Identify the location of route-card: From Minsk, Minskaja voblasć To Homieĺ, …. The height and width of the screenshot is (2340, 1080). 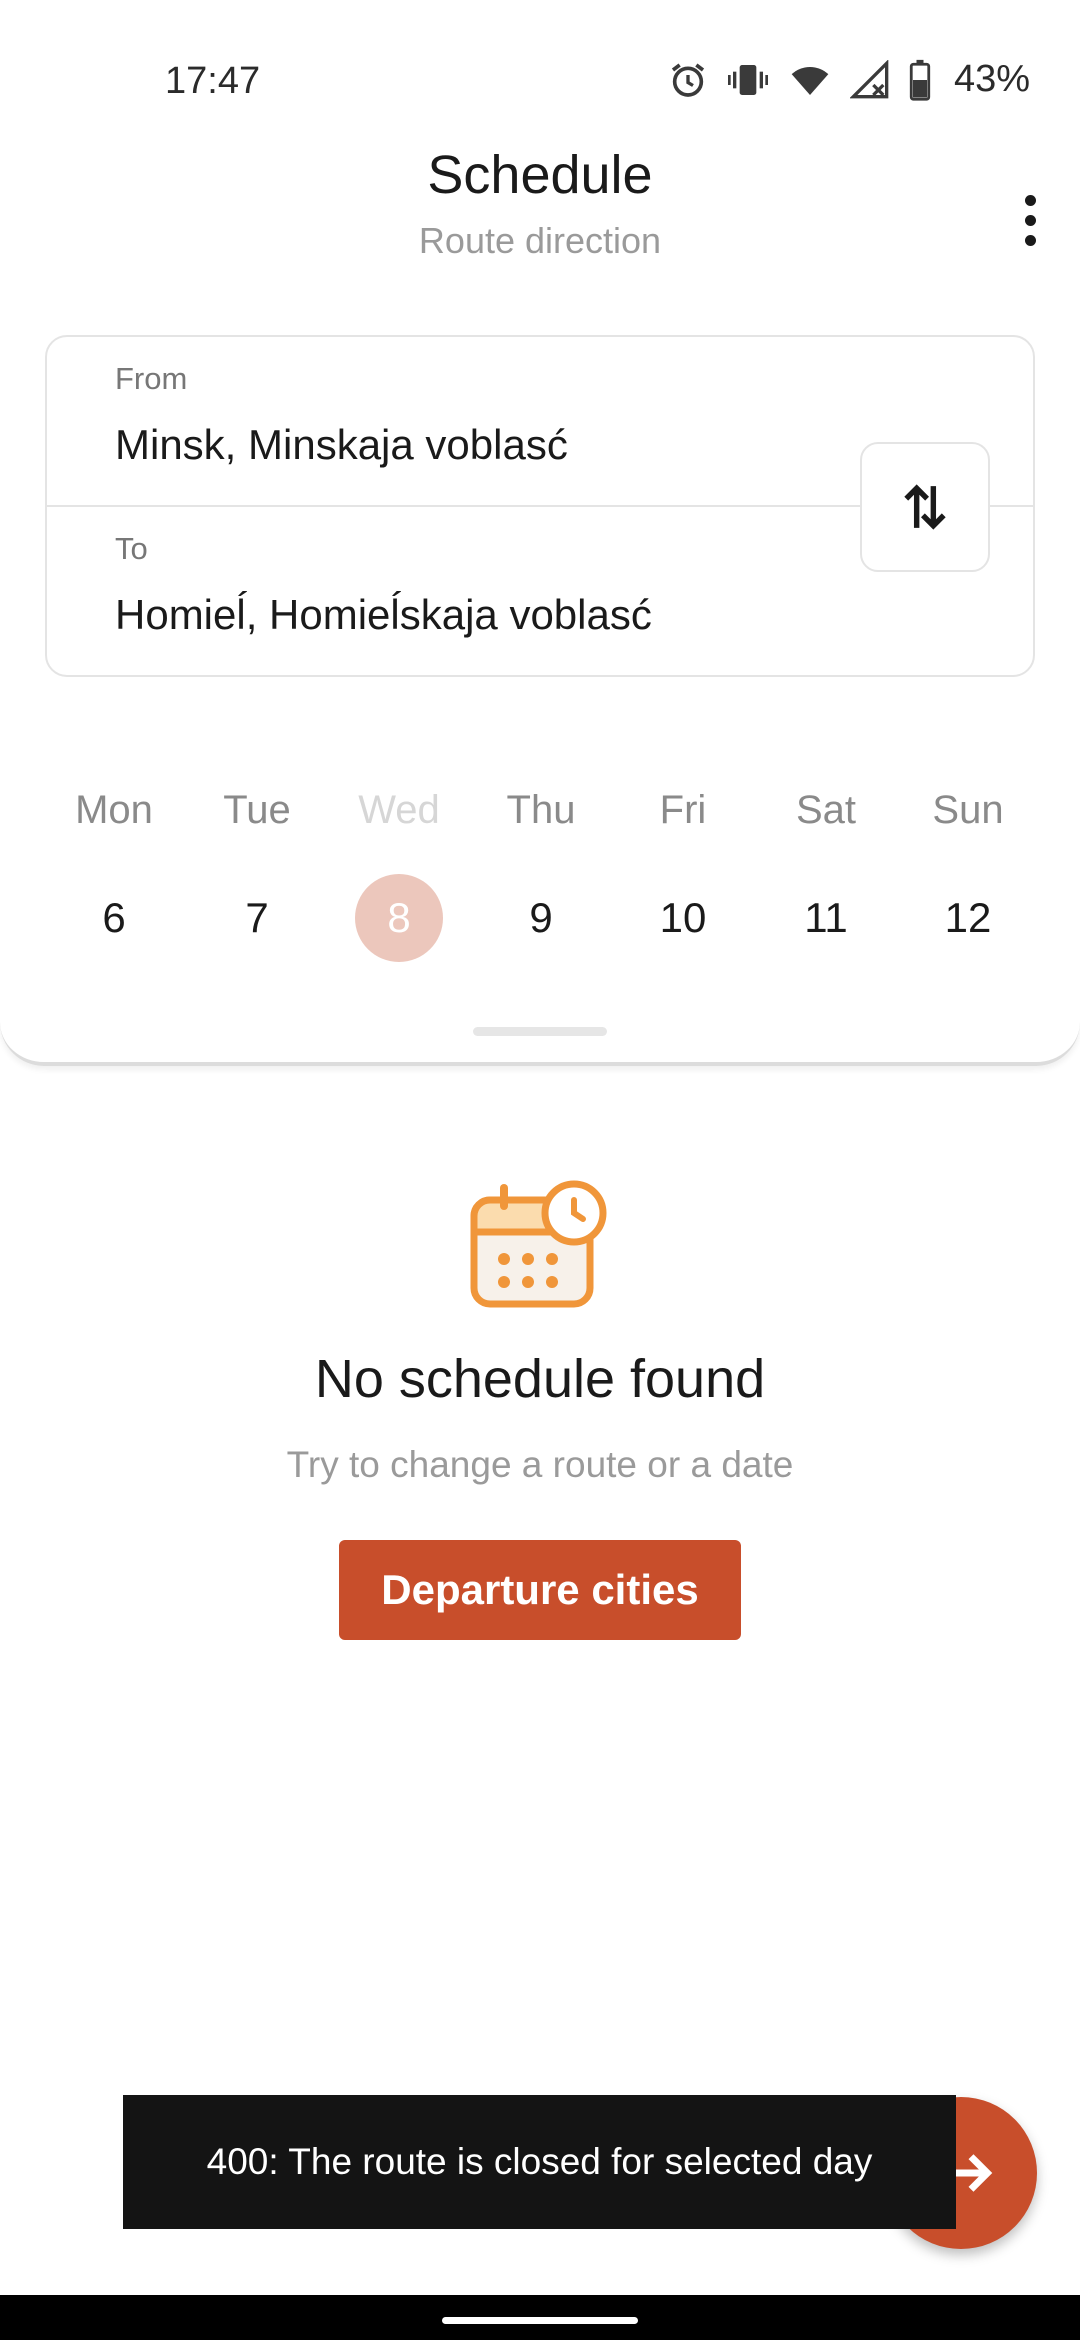
(540, 506).